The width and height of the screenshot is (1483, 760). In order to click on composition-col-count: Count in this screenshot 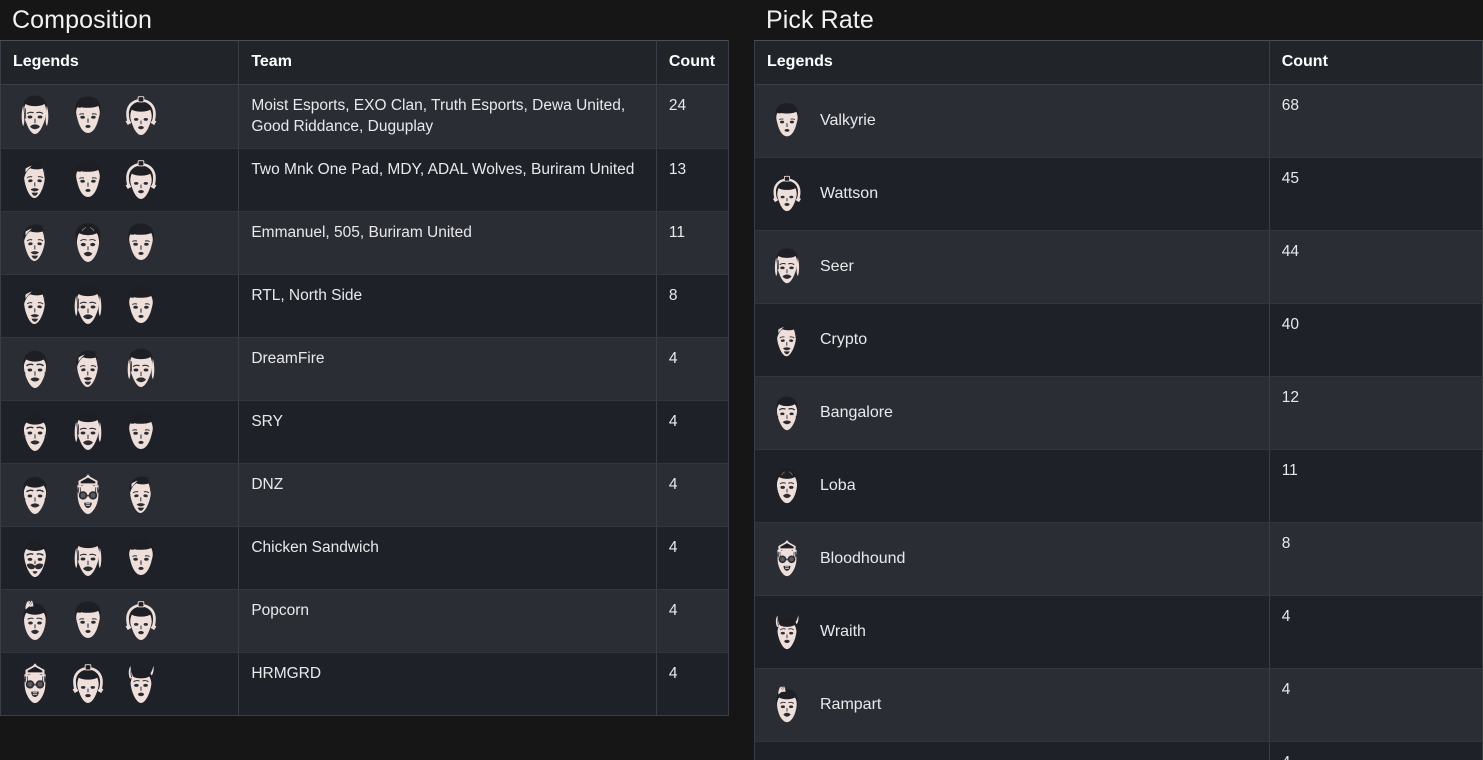, I will do `click(692, 62)`.